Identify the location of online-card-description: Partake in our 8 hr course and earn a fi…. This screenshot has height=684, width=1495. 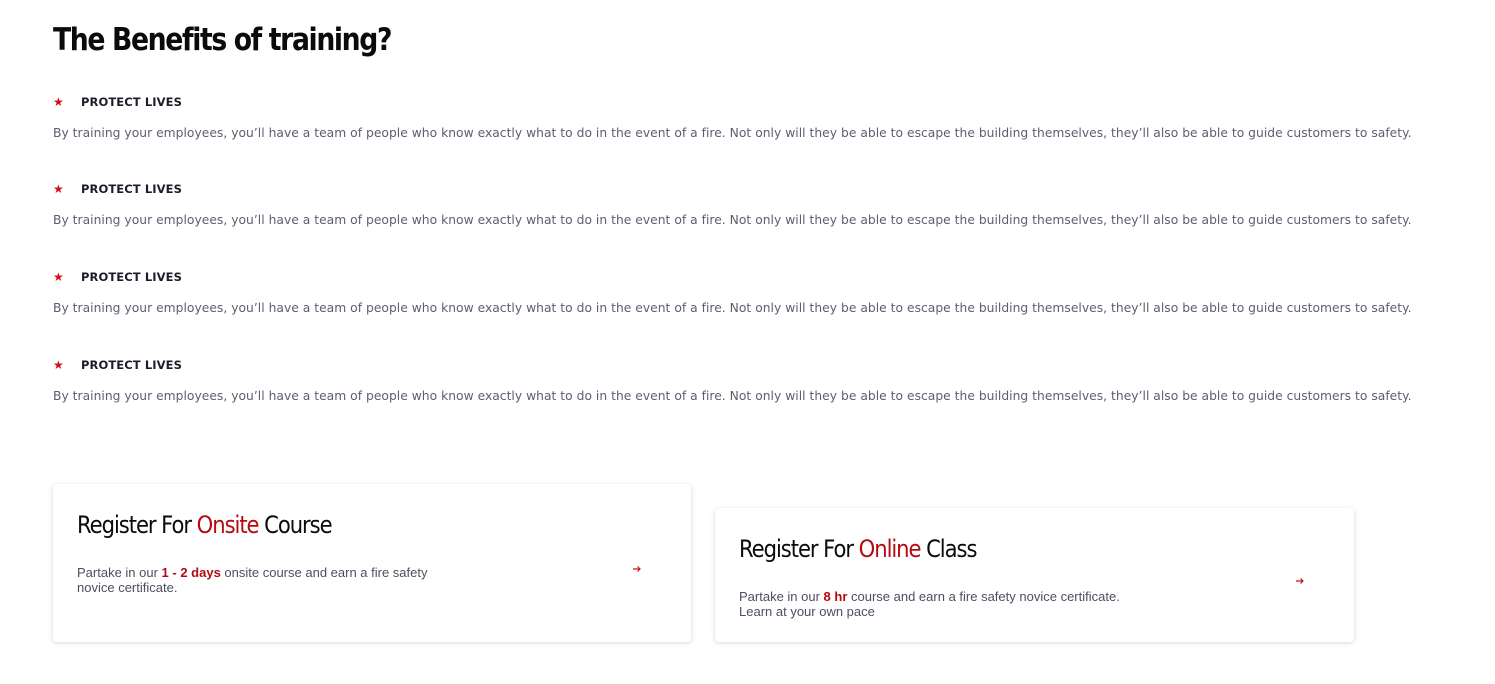
(929, 604).